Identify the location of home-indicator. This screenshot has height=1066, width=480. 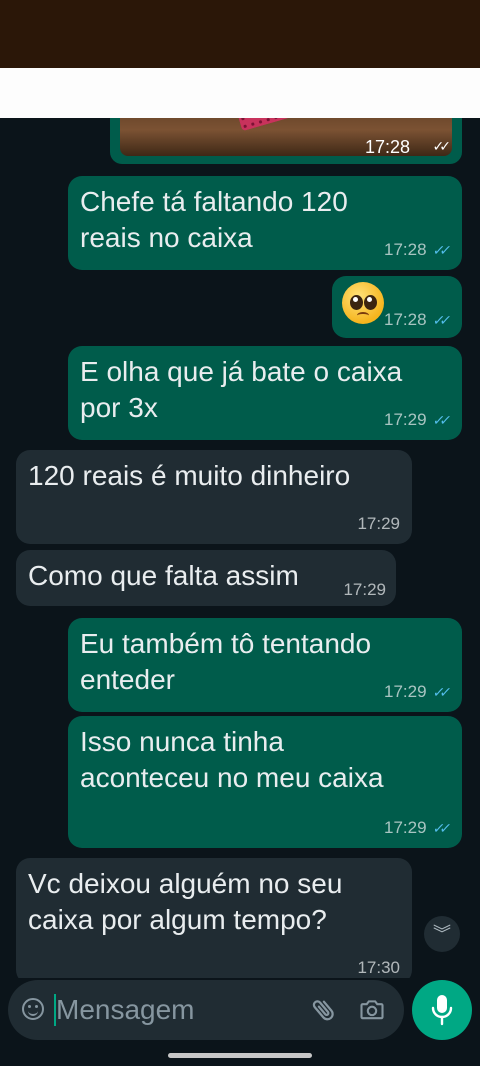
(240, 1055).